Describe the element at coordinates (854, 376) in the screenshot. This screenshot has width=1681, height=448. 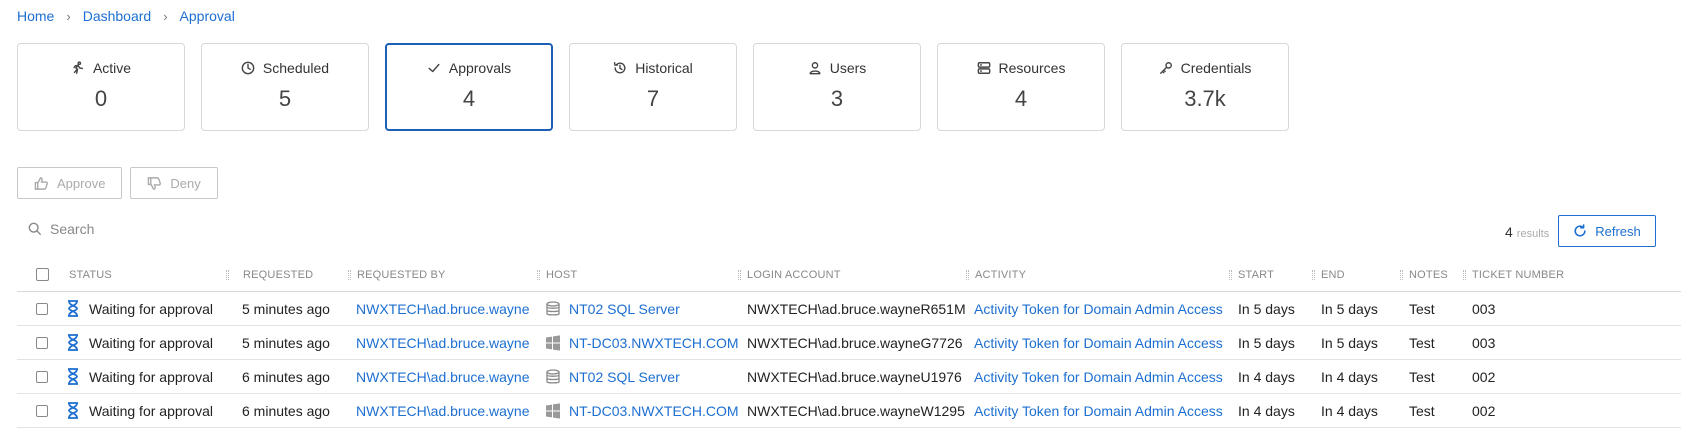
I see `login-account-cell: NWXTECH\ad.bruce.wayneU1976` at that location.